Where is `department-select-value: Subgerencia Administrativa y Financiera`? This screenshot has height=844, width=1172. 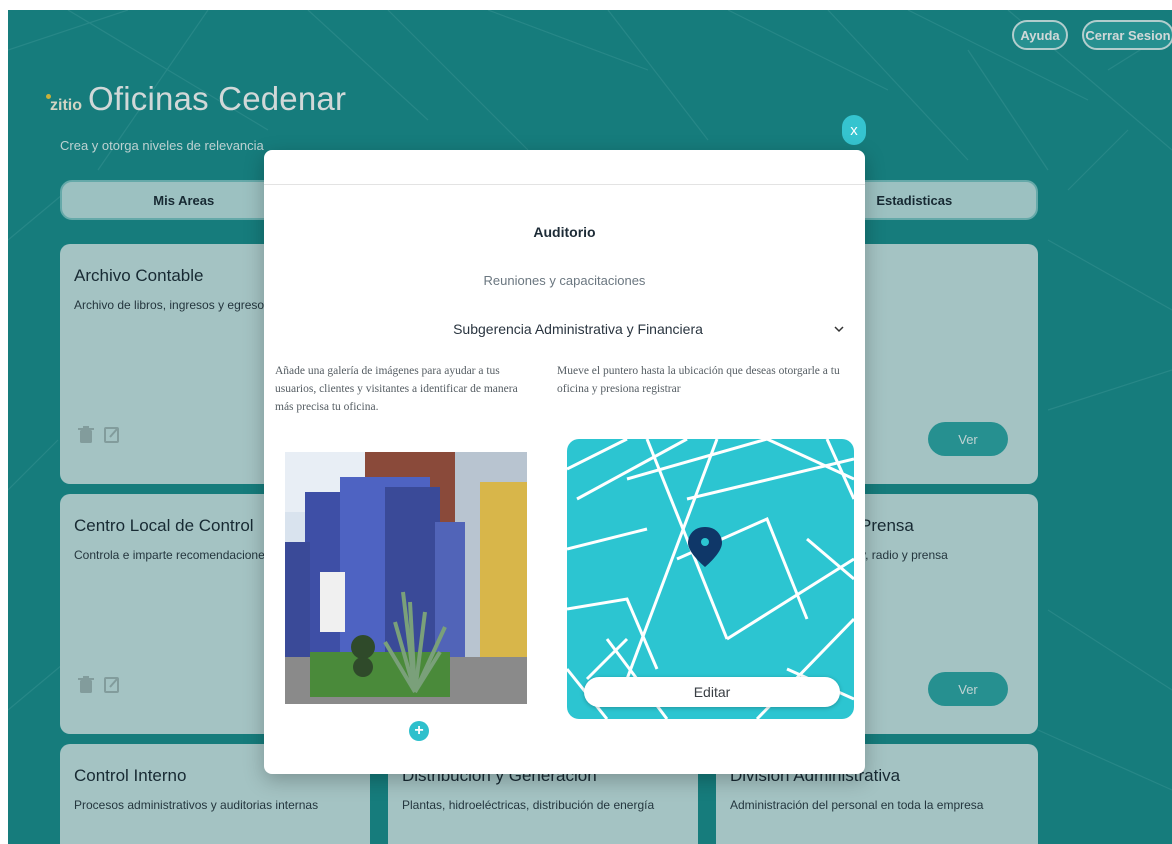 department-select-value: Subgerencia Administrativa y Financiera is located at coordinates (578, 329).